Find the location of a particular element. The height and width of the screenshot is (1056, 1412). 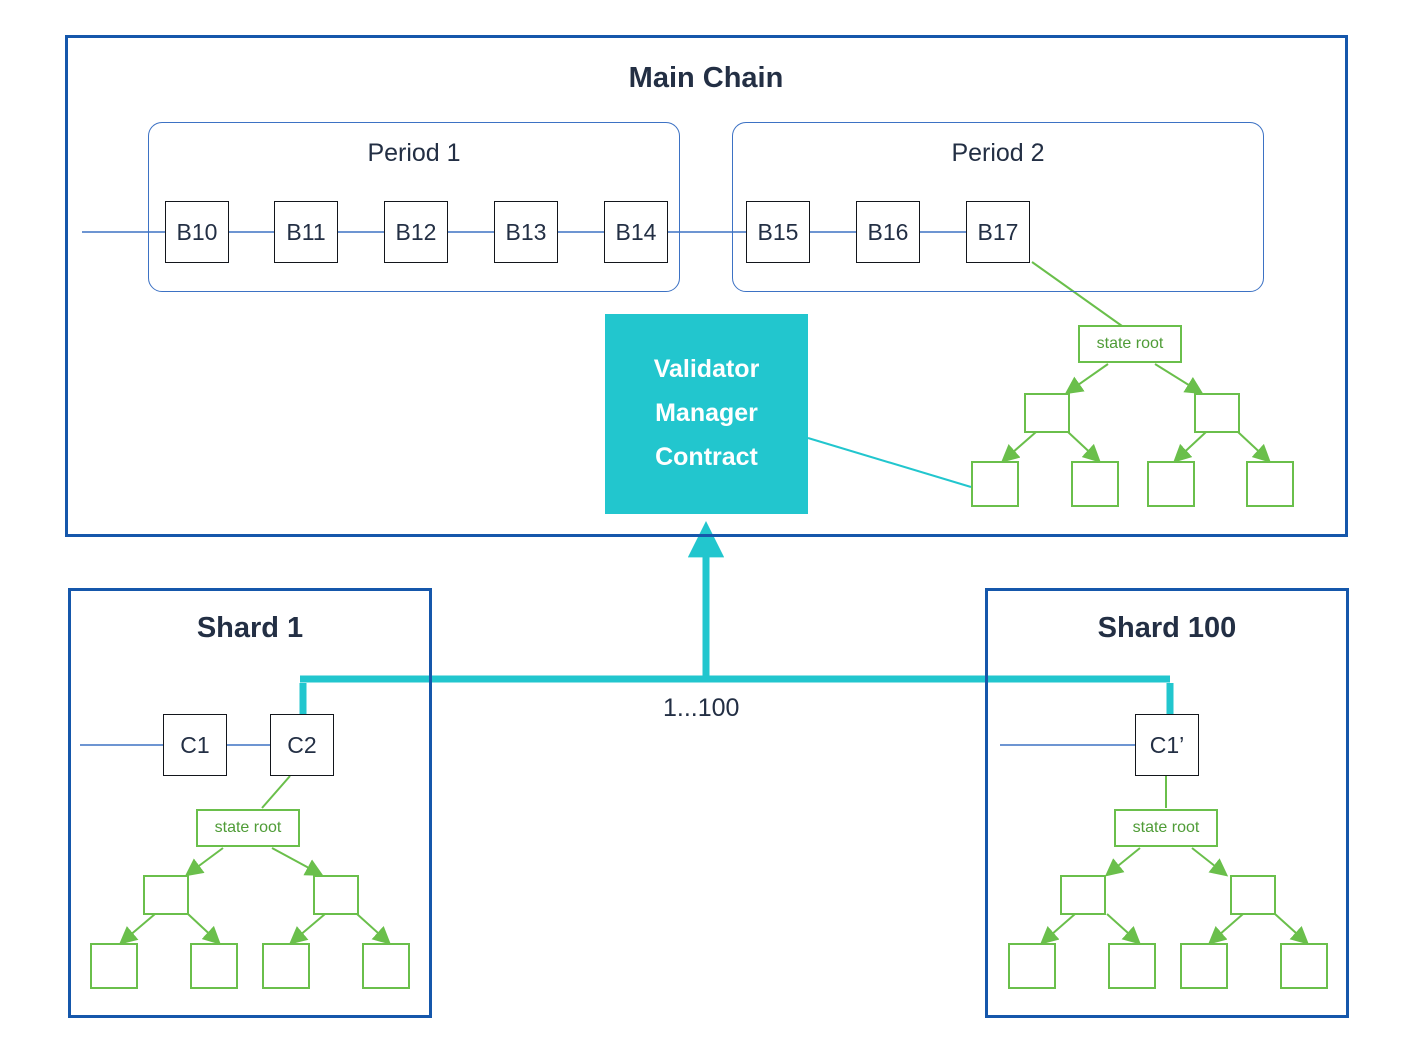

period-1-label: Period 1 is located at coordinates (414, 153).